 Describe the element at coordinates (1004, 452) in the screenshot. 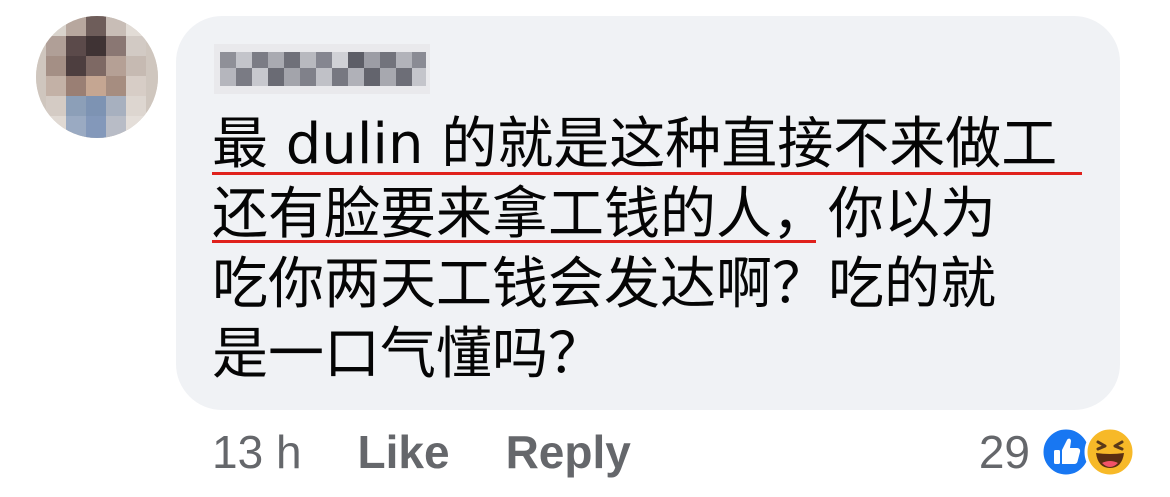

I see `reaction-count: 29` at that location.